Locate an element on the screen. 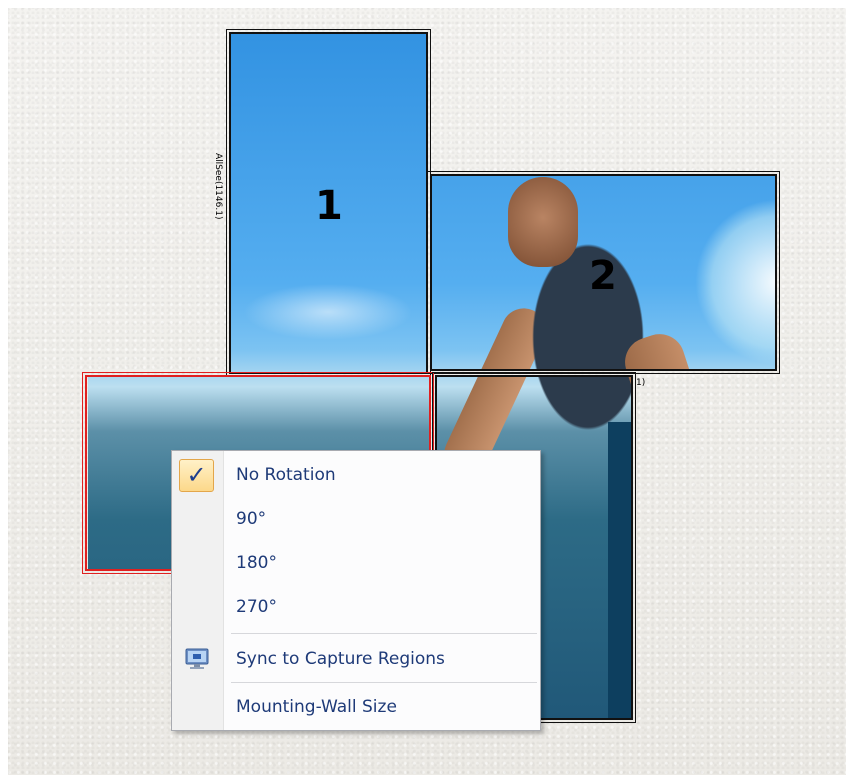 The image size is (846, 775). menu-item-label: 180° is located at coordinates (256, 563).